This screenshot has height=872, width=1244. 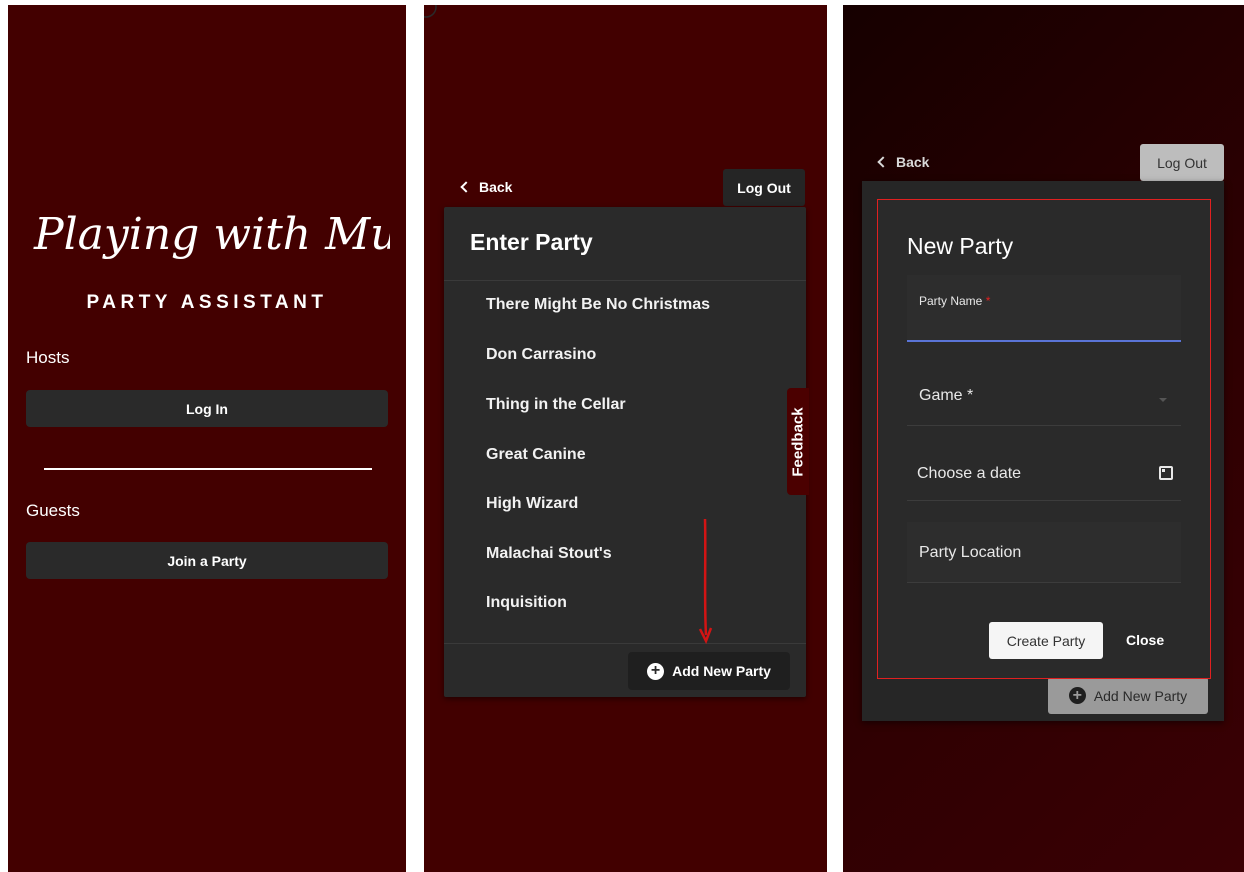 I want to click on game-select: Game *, so click(x=1044, y=397).